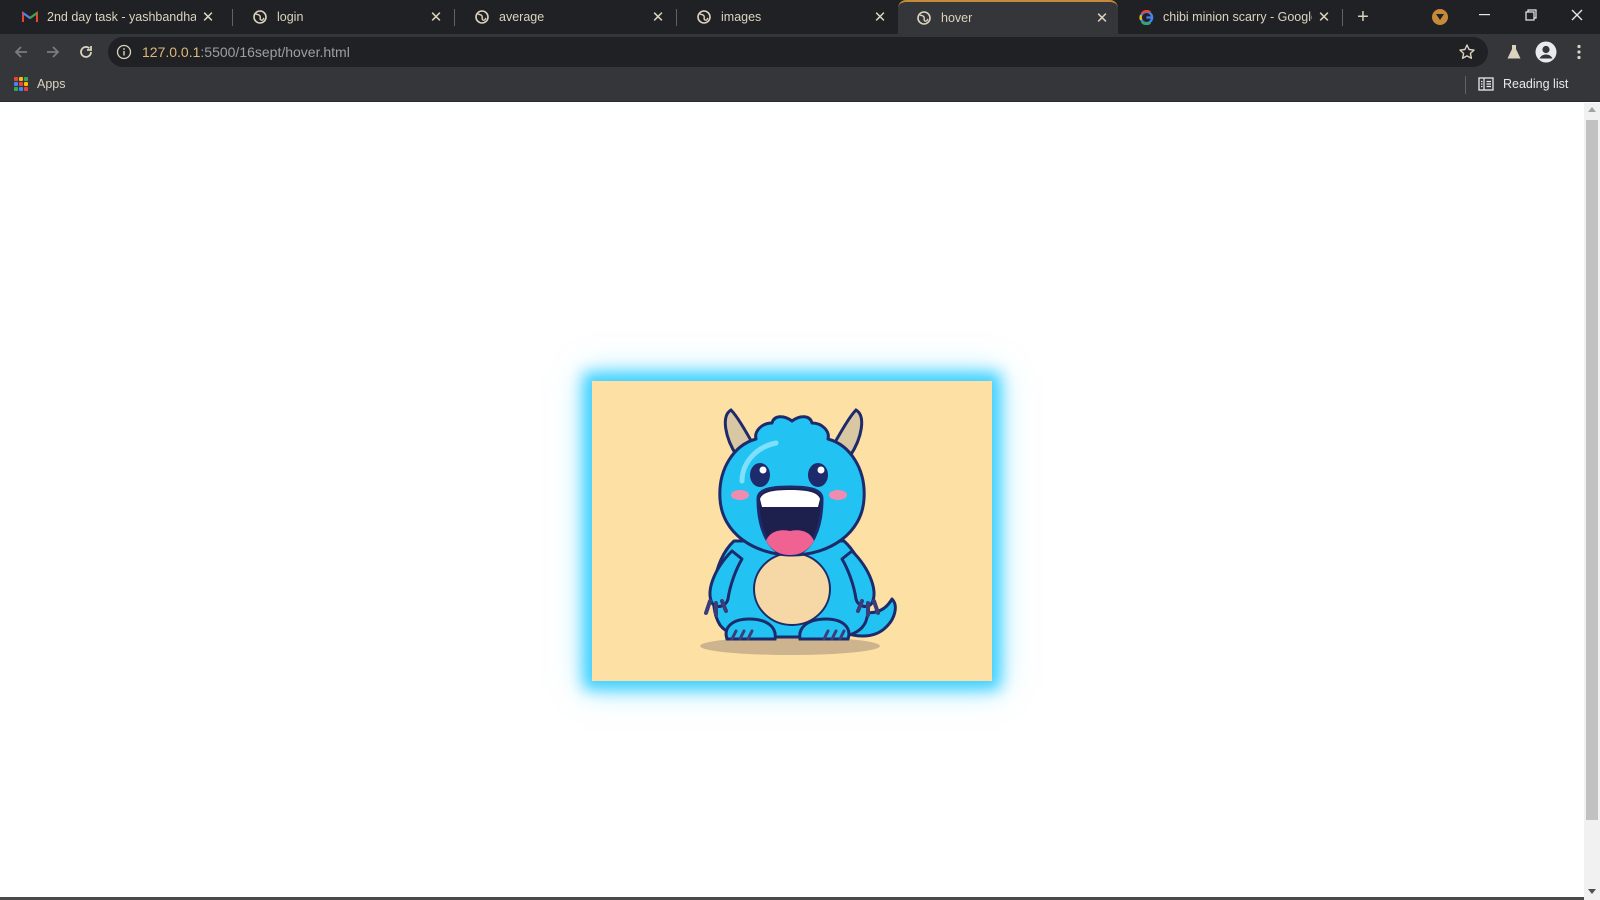  I want to click on scroll-up-arrow-icon, so click(1592, 109).